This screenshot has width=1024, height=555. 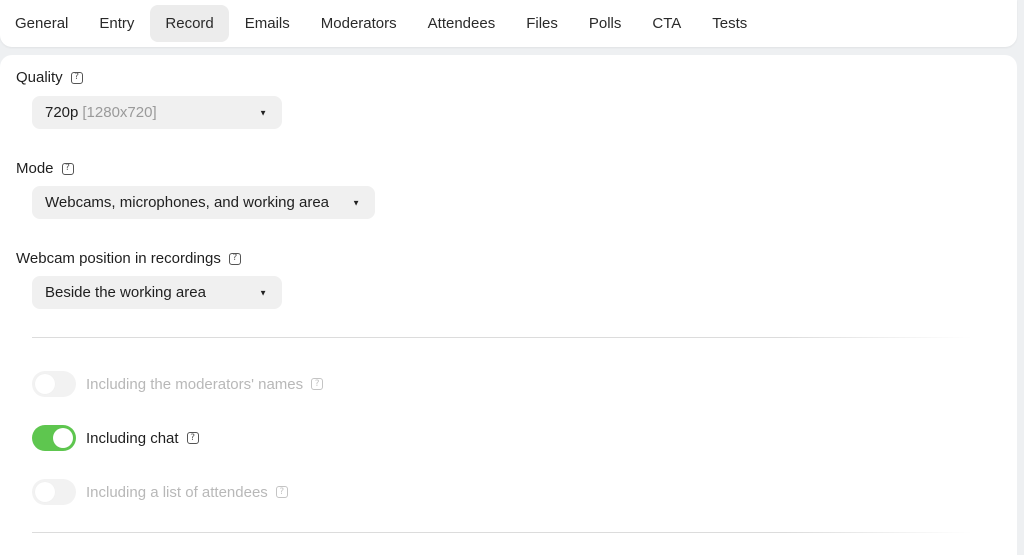 What do you see at coordinates (666, 23) in the screenshot?
I see `tab-cta: CTA` at bounding box center [666, 23].